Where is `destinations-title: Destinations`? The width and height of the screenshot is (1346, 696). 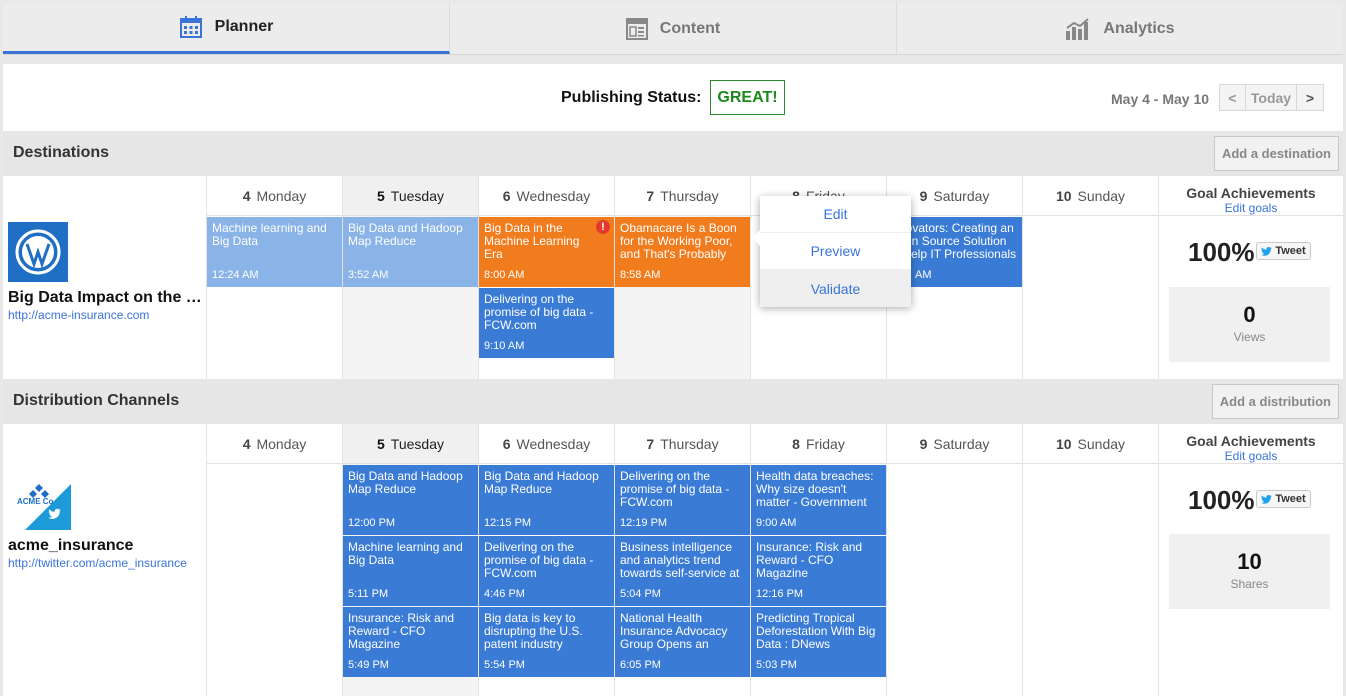
destinations-title: Destinations is located at coordinates (61, 152).